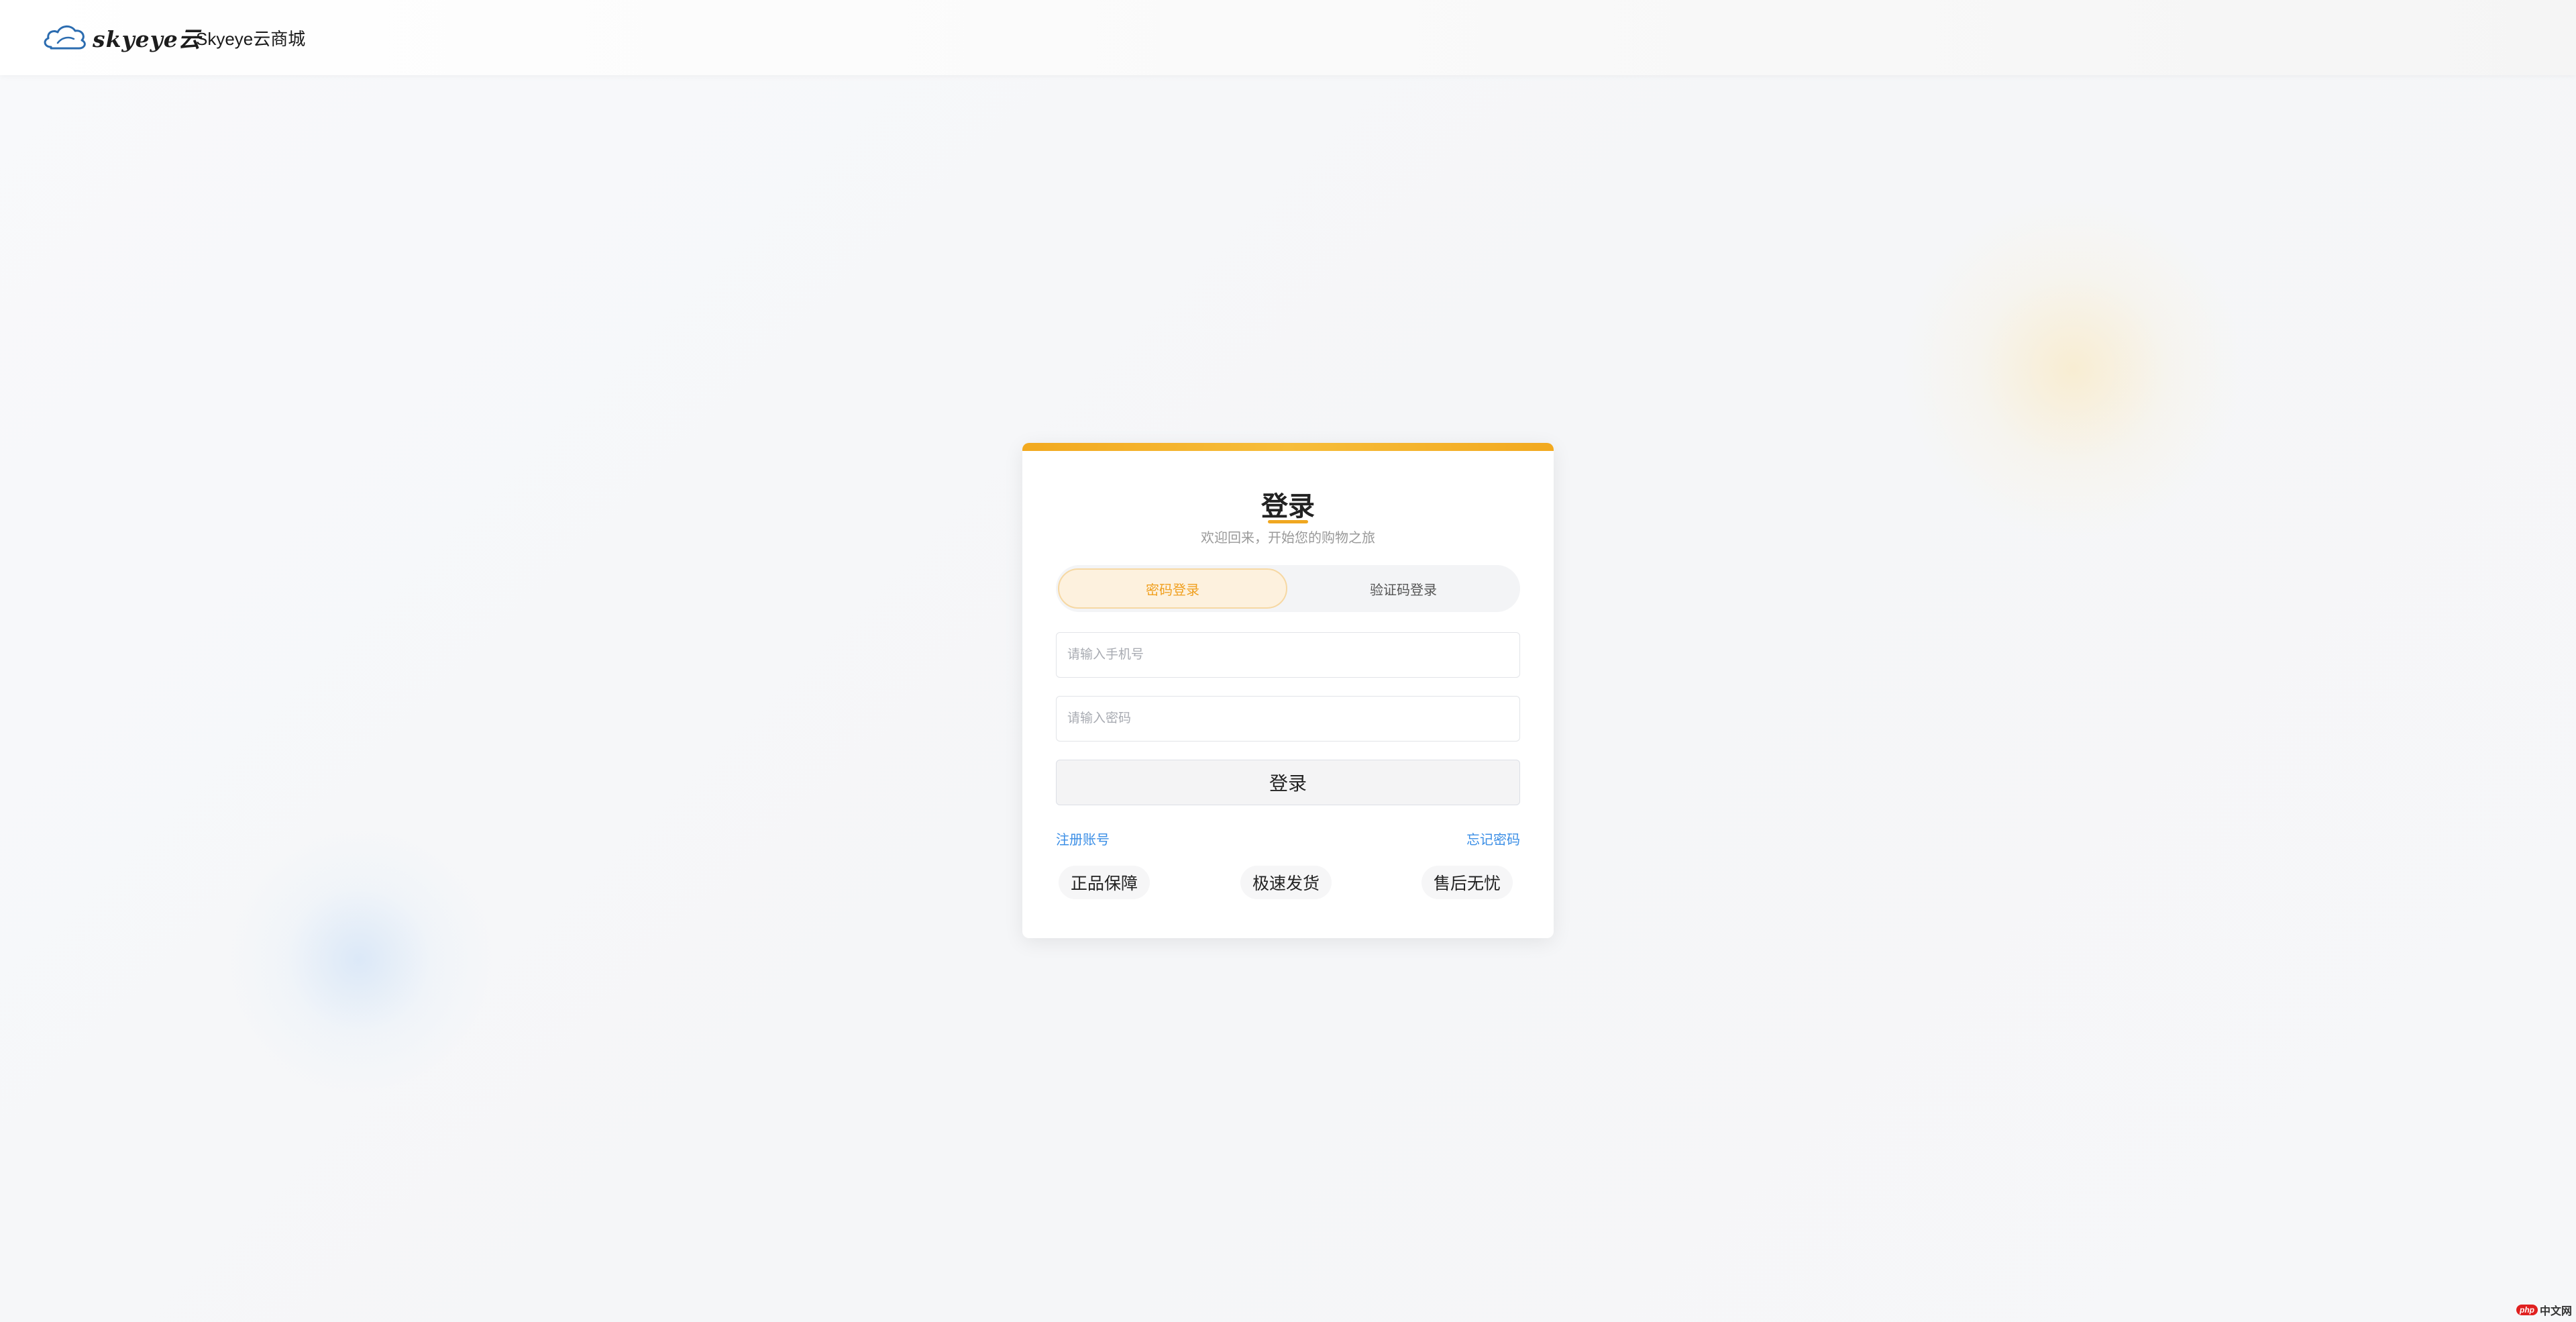  Describe the element at coordinates (1403, 588) in the screenshot. I see `tab-code-login: 验证码登录` at that location.